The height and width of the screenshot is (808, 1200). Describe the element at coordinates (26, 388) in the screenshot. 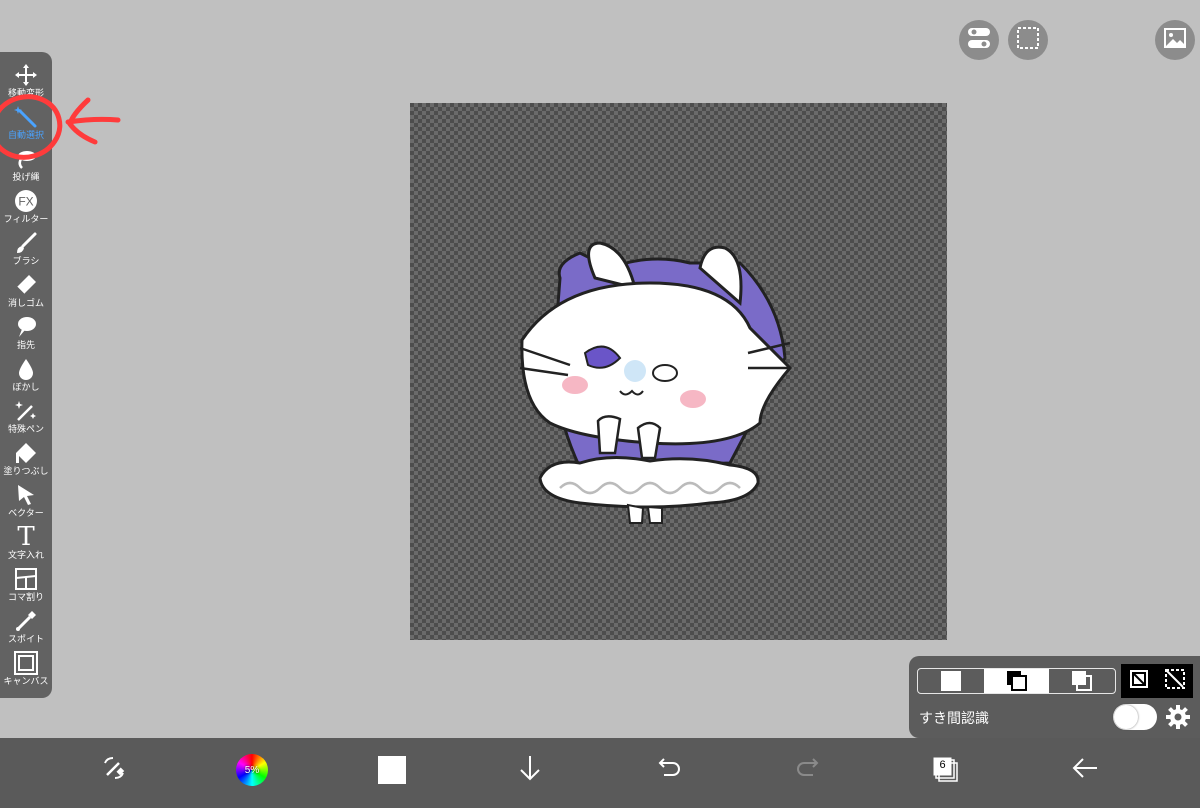

I see `tool-label: ぼかし` at that location.